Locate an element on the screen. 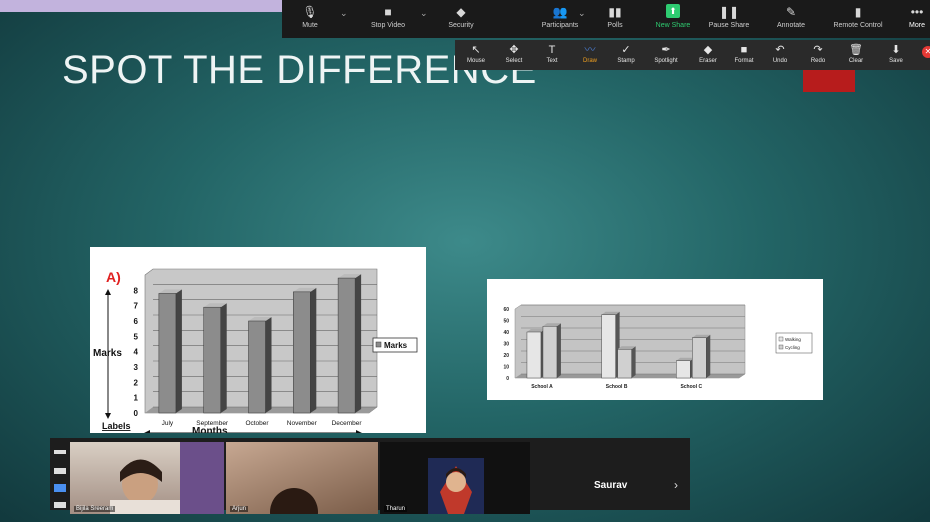 Image resolution: width=930 pixels, height=522 pixels. gallery-view-icon is located at coordinates (60, 488).